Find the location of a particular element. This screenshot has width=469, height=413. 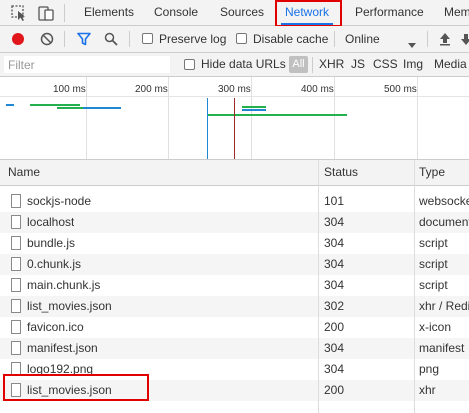

load-event-marker is located at coordinates (234, 128).